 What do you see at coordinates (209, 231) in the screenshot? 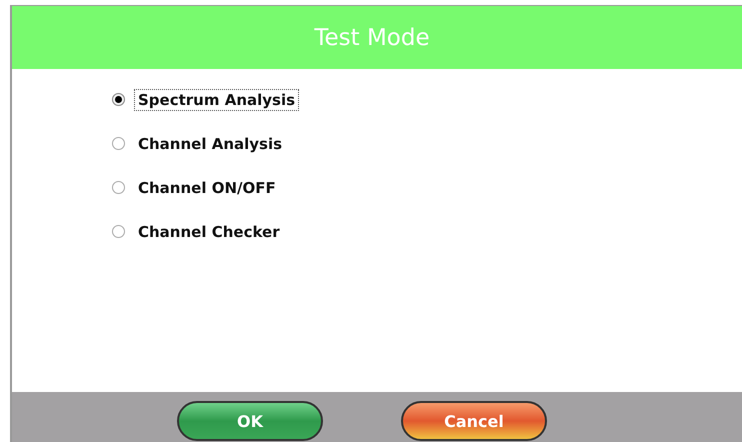
I see `option-label: Channel Checker` at bounding box center [209, 231].